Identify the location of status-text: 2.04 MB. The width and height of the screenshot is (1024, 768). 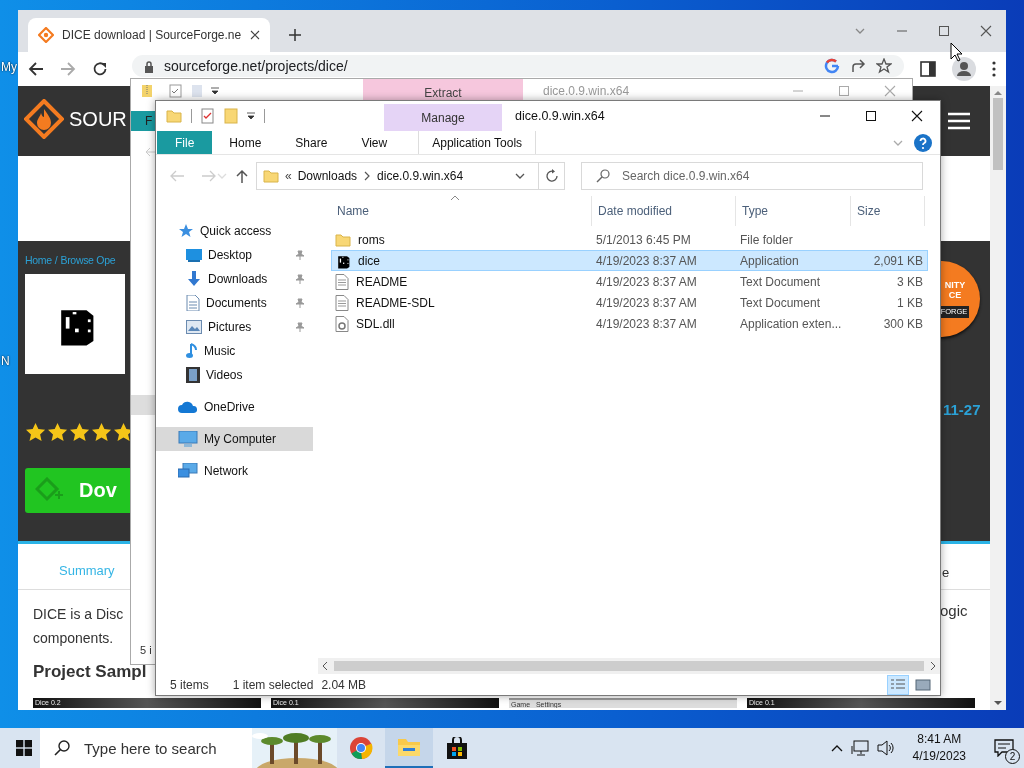
(344, 684).